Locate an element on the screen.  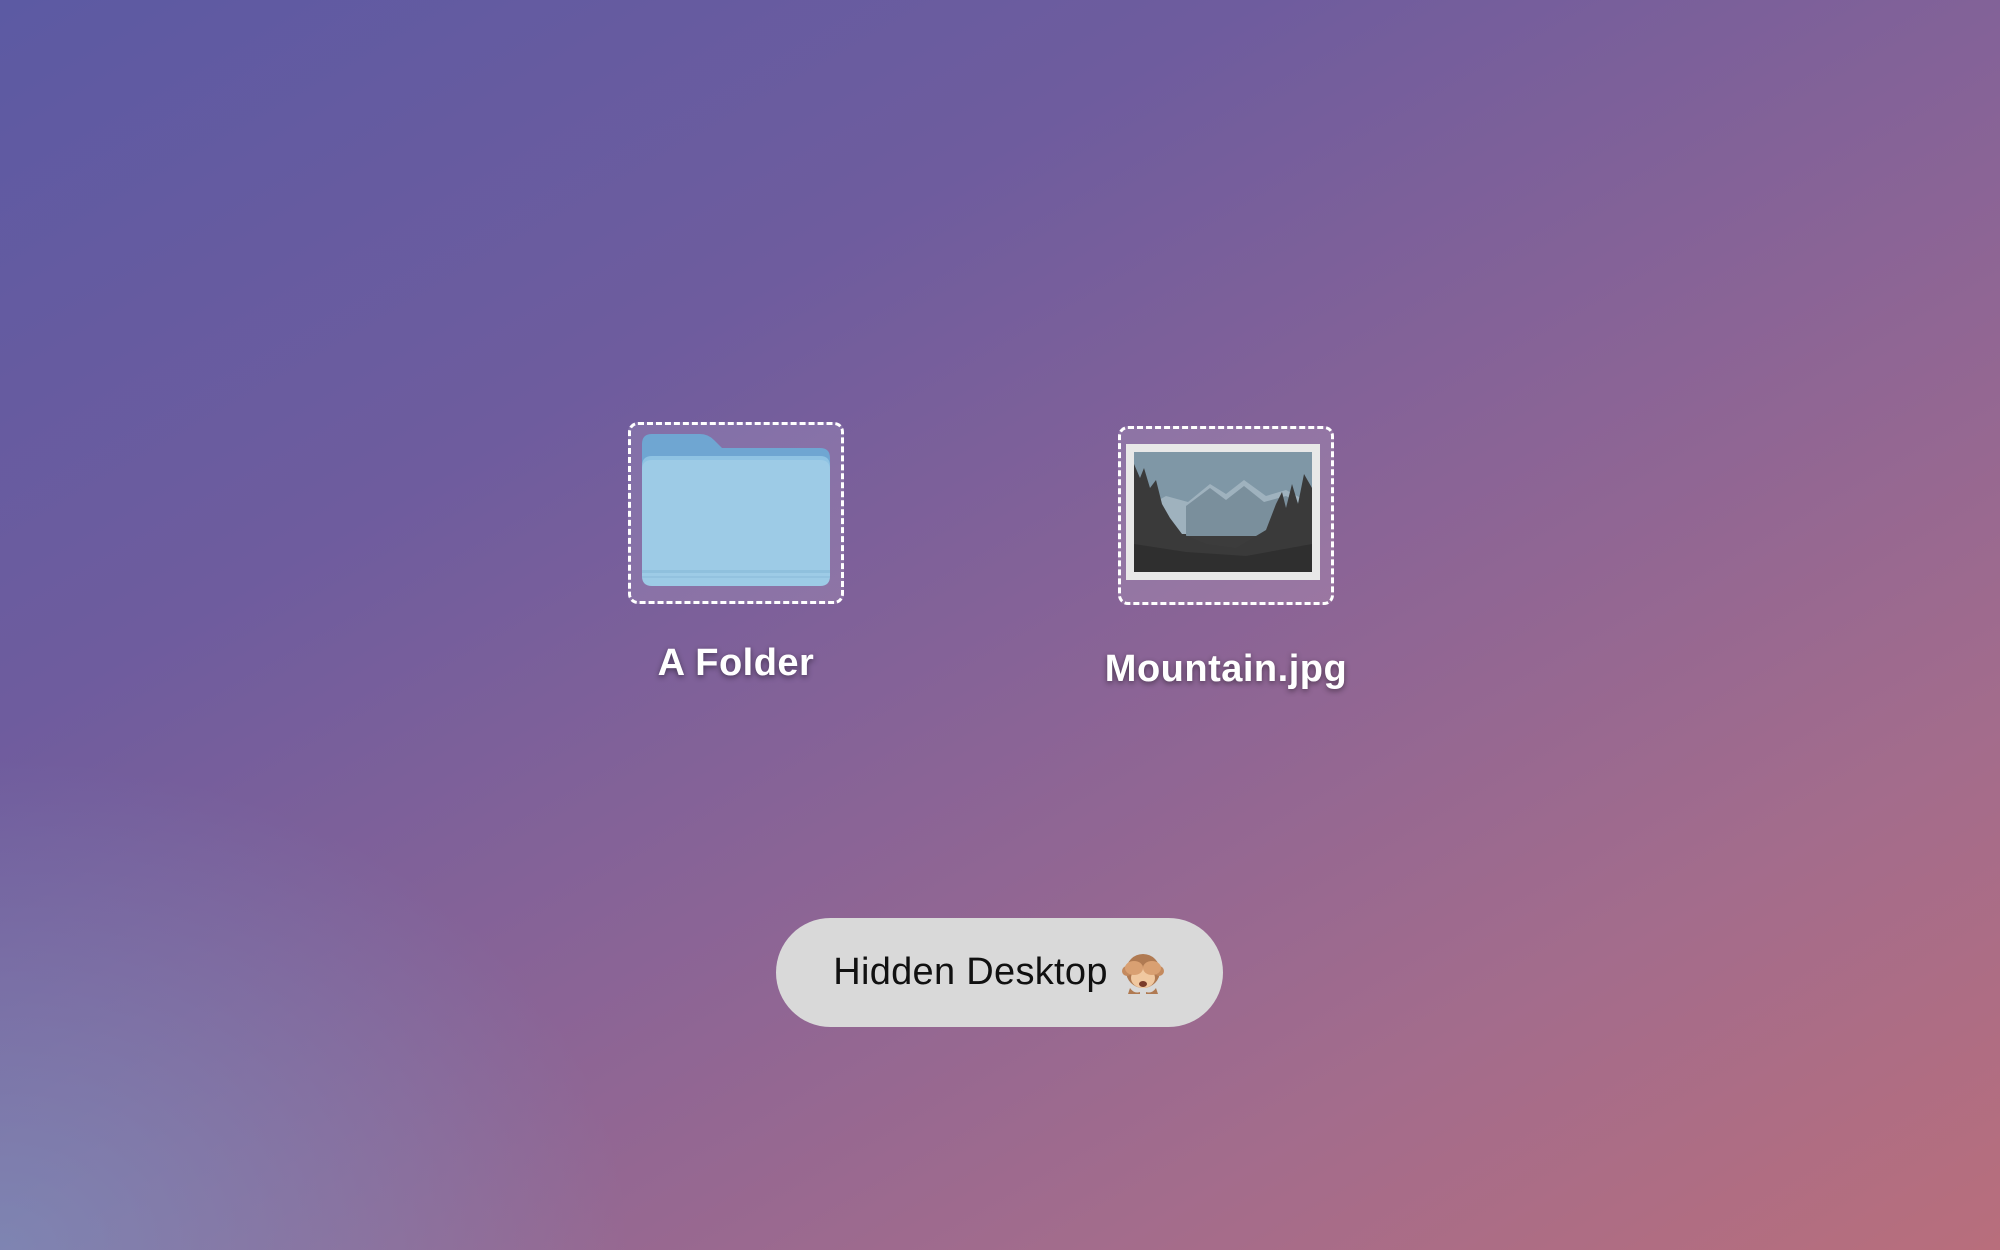
mountain-thumbnail-icon is located at coordinates (1223, 512).